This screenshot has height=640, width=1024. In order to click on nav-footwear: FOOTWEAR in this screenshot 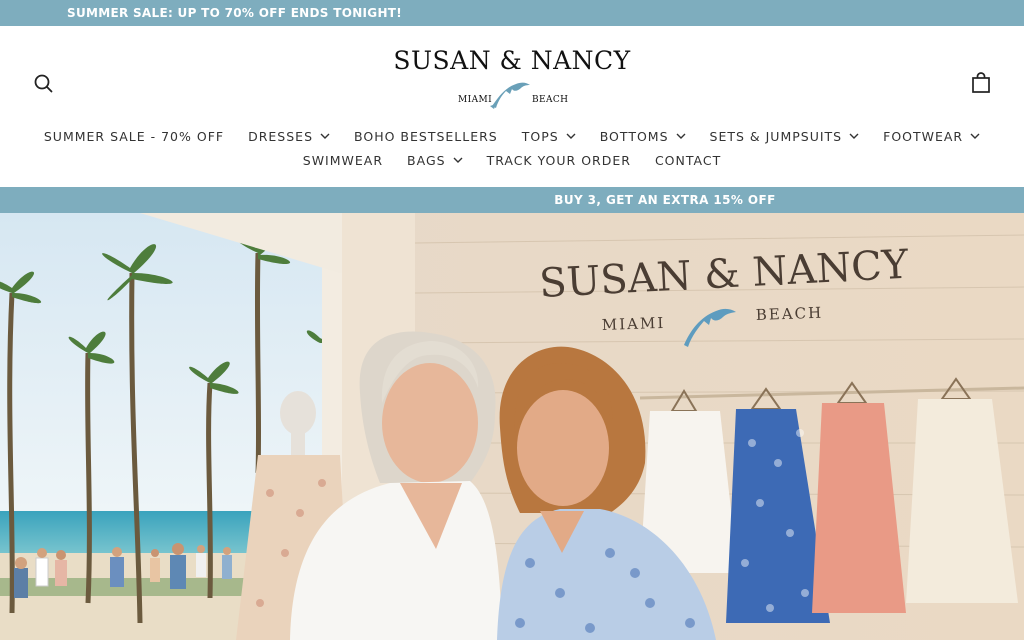, I will do `click(931, 136)`.